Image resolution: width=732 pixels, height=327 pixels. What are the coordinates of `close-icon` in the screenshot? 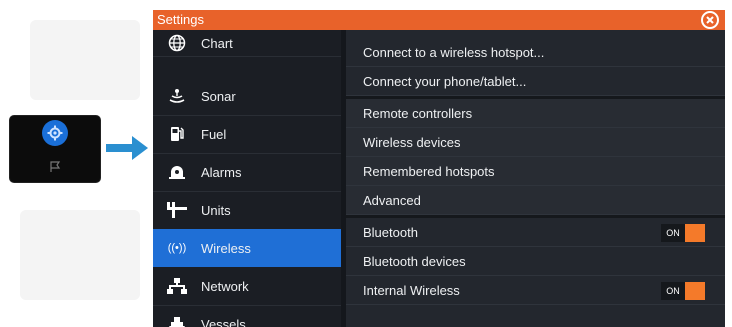 It's located at (710, 20).